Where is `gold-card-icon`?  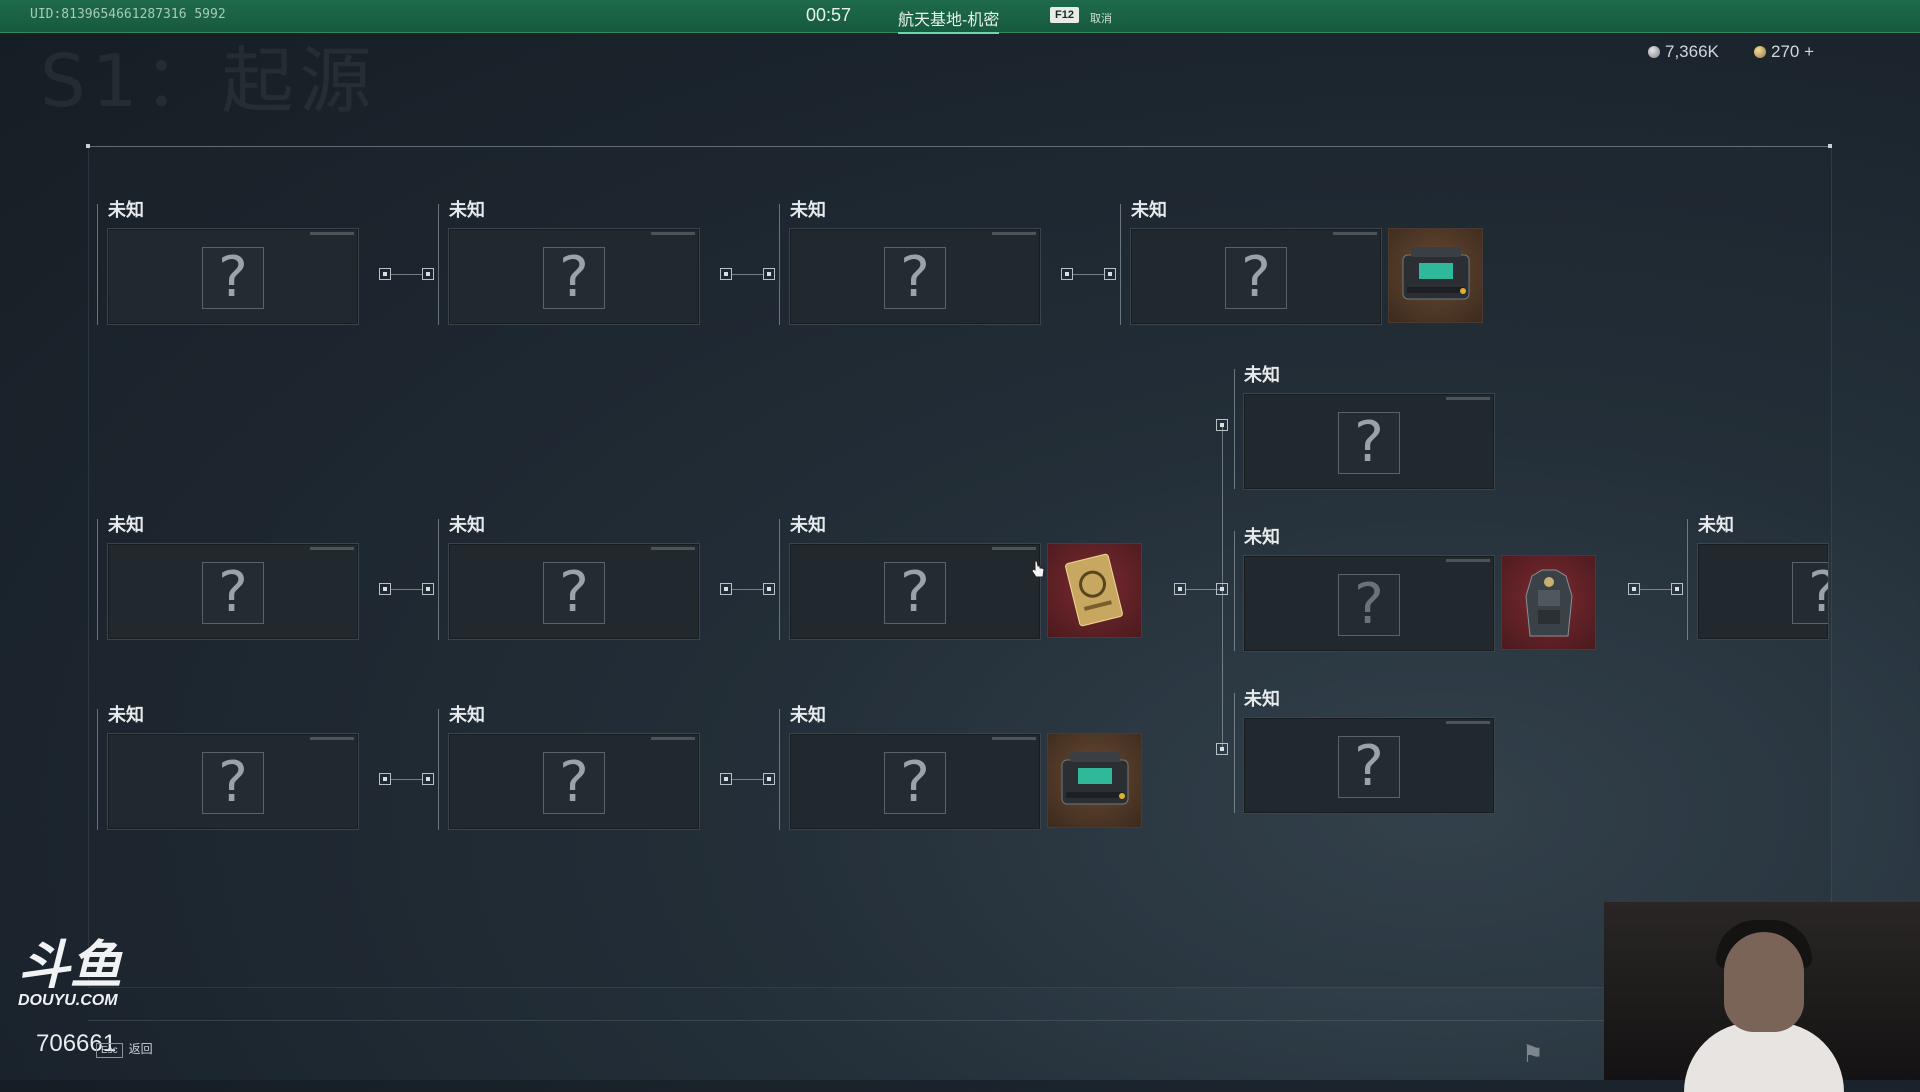 gold-card-icon is located at coordinates (1094, 590).